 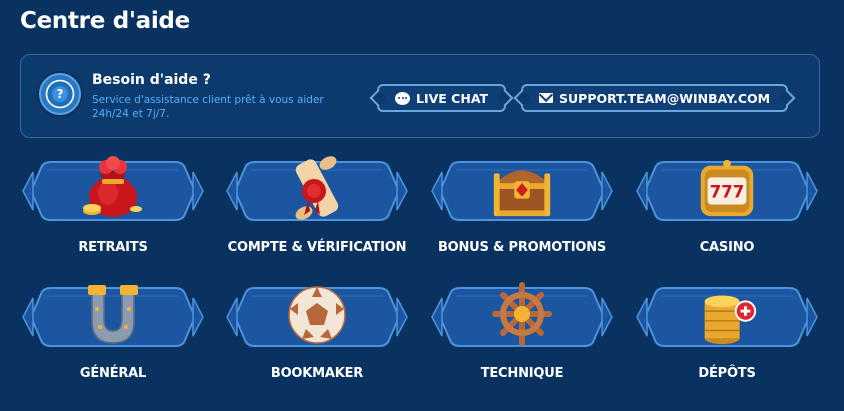 I want to click on scroll-seal-icon, so click(x=317, y=188).